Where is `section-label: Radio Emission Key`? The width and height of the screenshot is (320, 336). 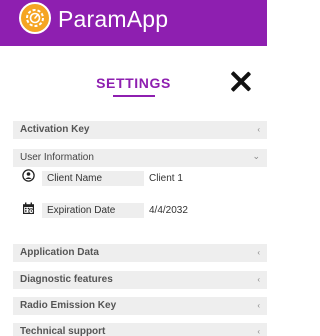 section-label: Radio Emission Key is located at coordinates (68, 305).